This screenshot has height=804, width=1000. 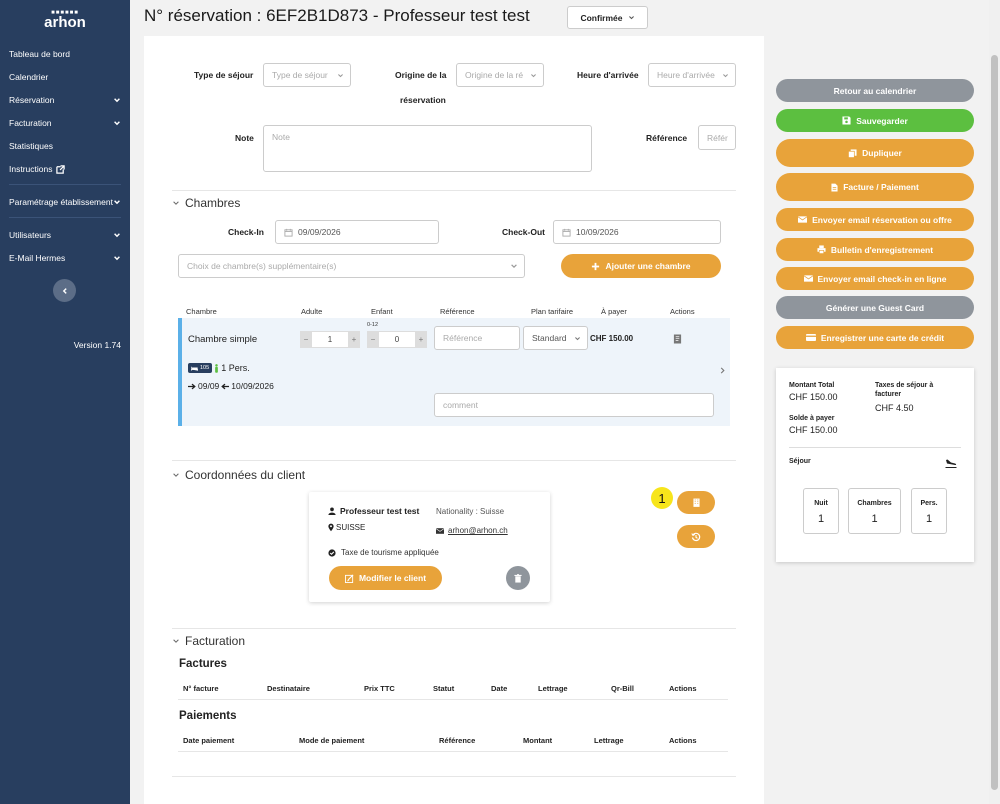 I want to click on sidebar-divider, so click(x=65, y=217).